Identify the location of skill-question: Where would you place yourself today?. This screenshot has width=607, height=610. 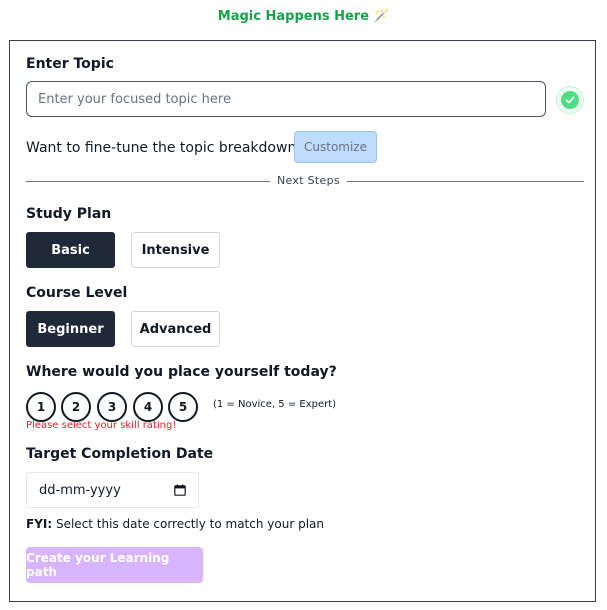
(181, 372).